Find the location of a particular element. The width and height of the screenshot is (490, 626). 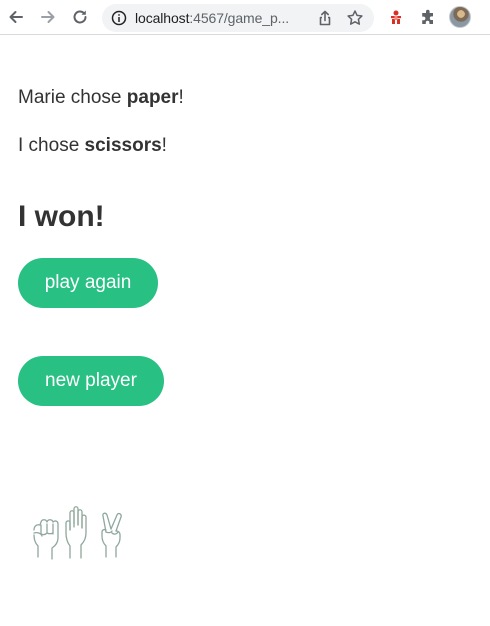

share-icon is located at coordinates (325, 18).